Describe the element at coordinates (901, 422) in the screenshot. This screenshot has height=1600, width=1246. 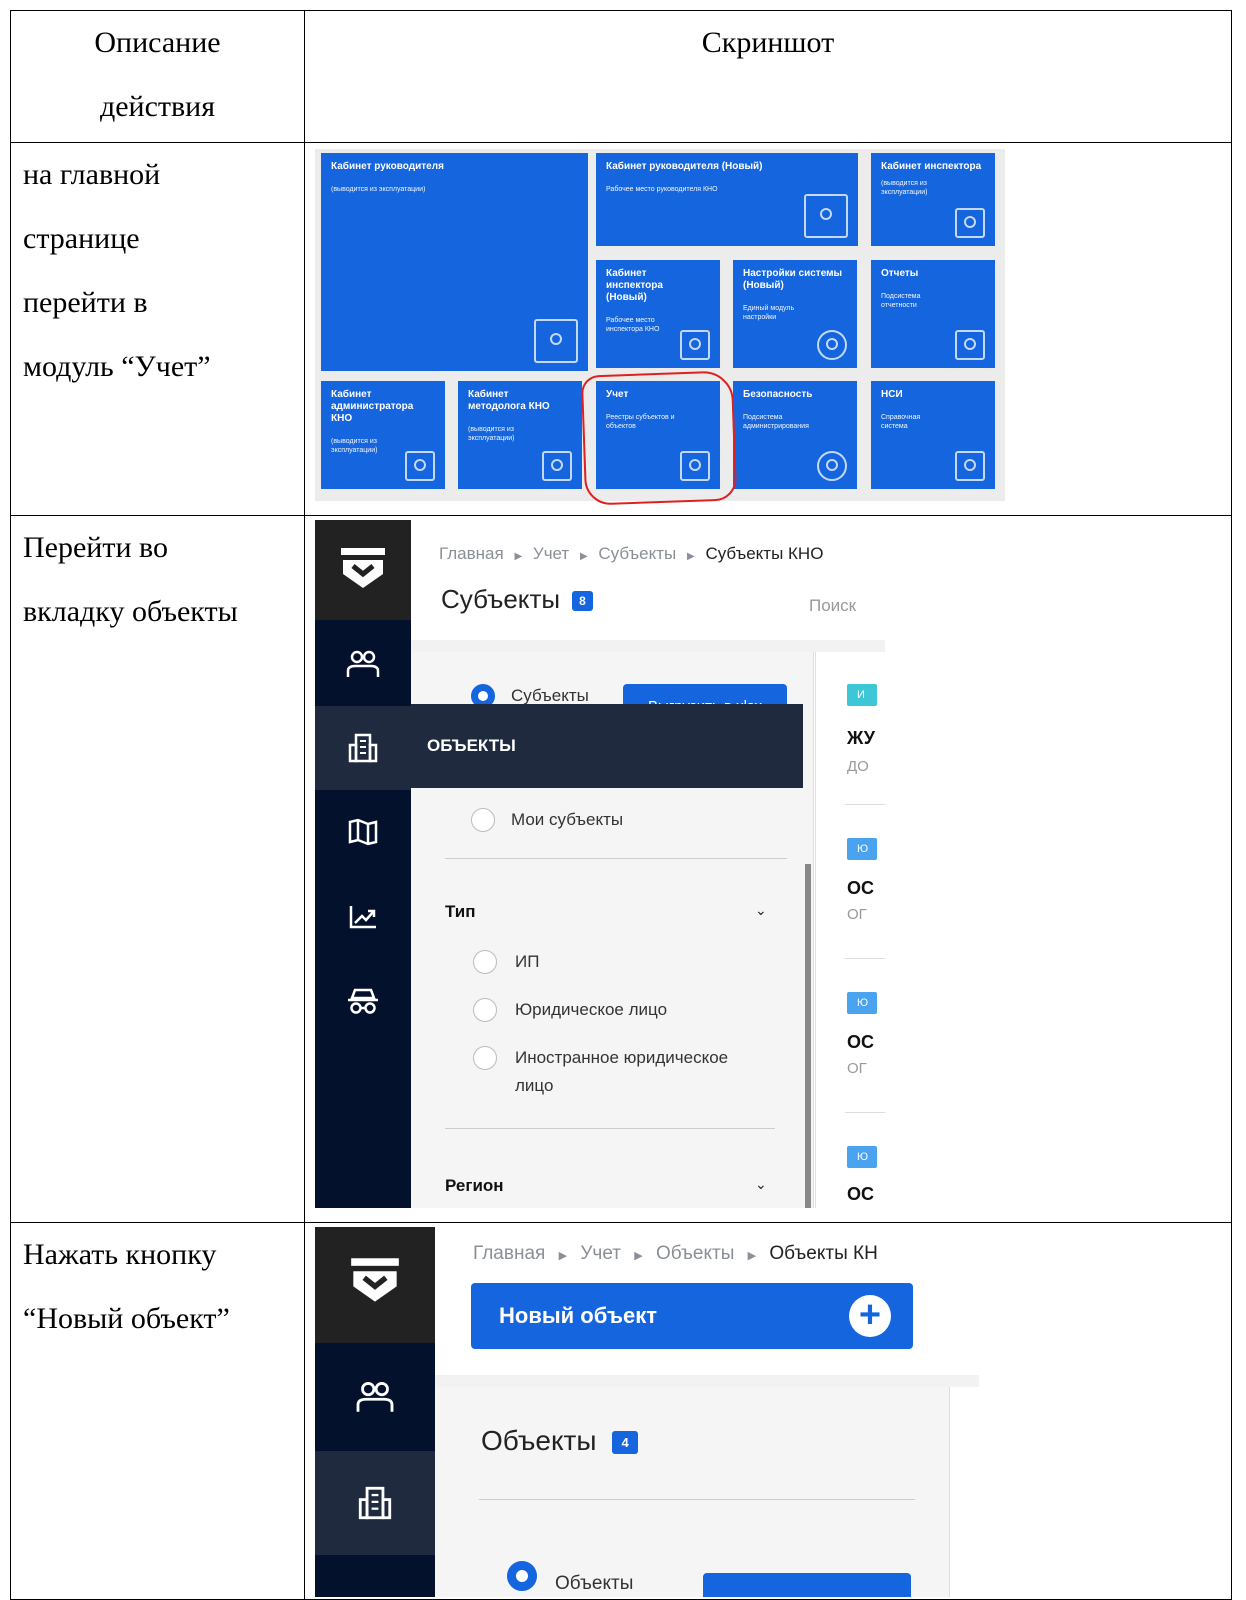
I see `tile-subtitle: Справочная система` at that location.